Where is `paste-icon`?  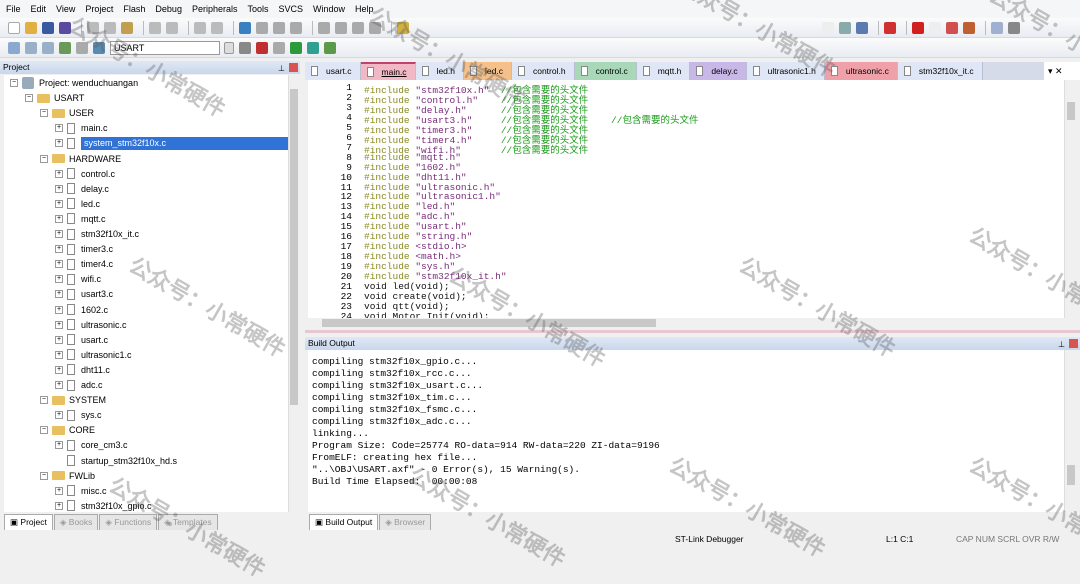
paste-icon is located at coordinates (127, 27).